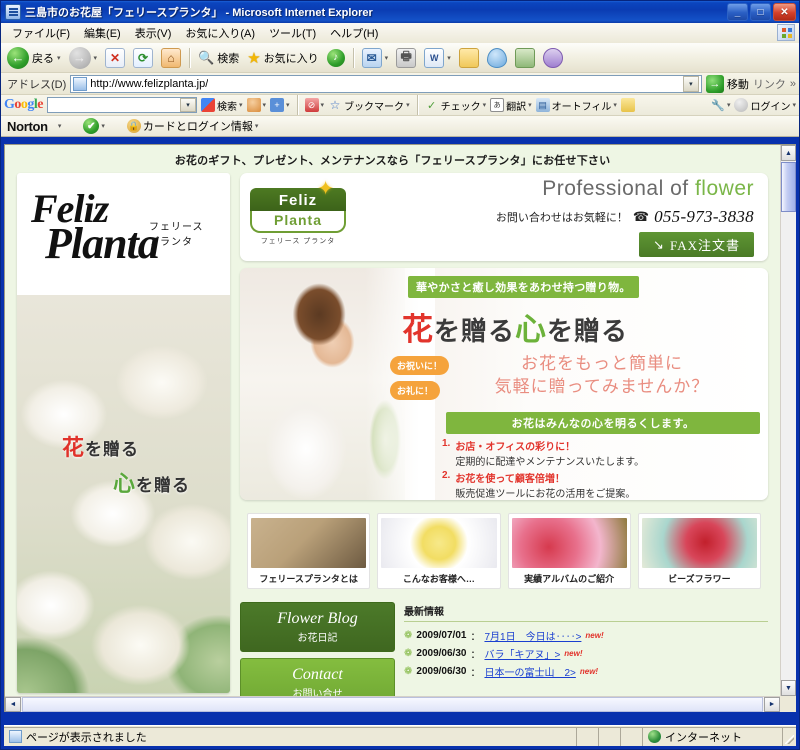 The image size is (800, 750). I want to click on google-highlight-button, so click(627, 105).